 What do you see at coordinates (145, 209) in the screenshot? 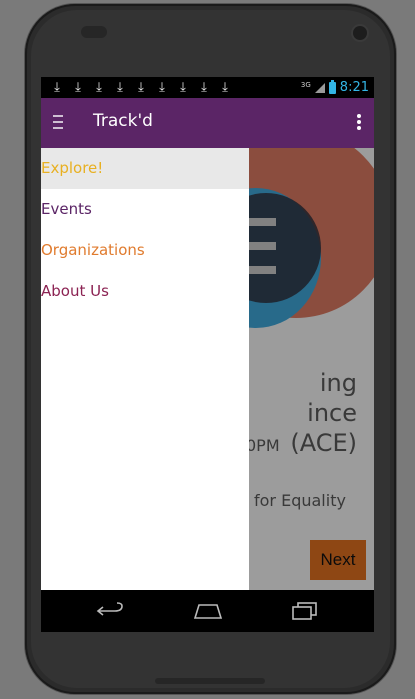
I see `drawer-item-events: Events` at bounding box center [145, 209].